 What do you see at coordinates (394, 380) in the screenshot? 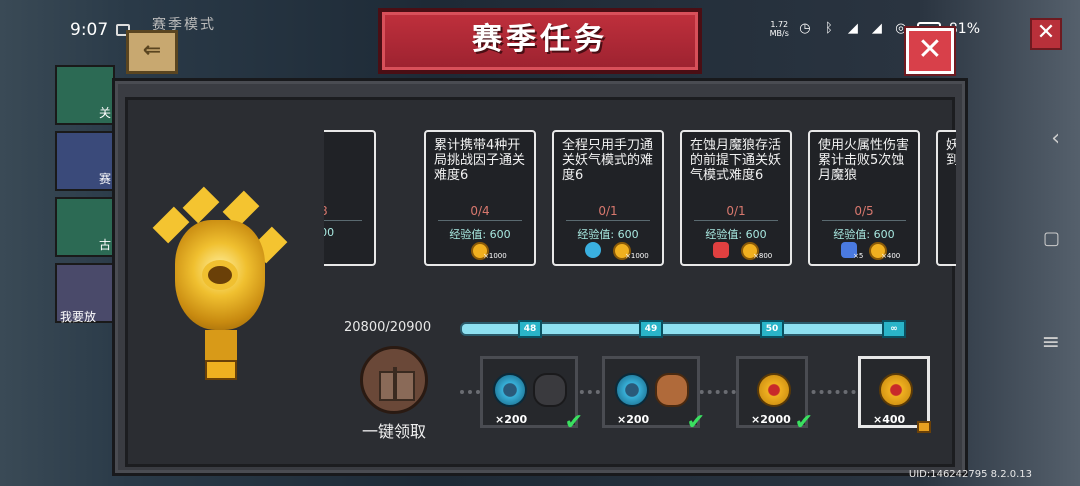
I see `gift-box-icon` at bounding box center [394, 380].